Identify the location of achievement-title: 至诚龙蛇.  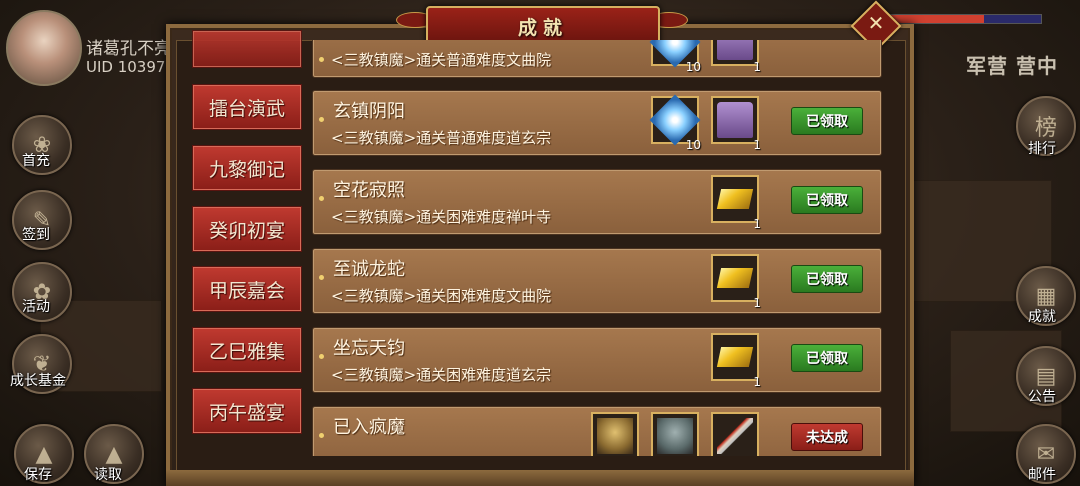
(369, 269).